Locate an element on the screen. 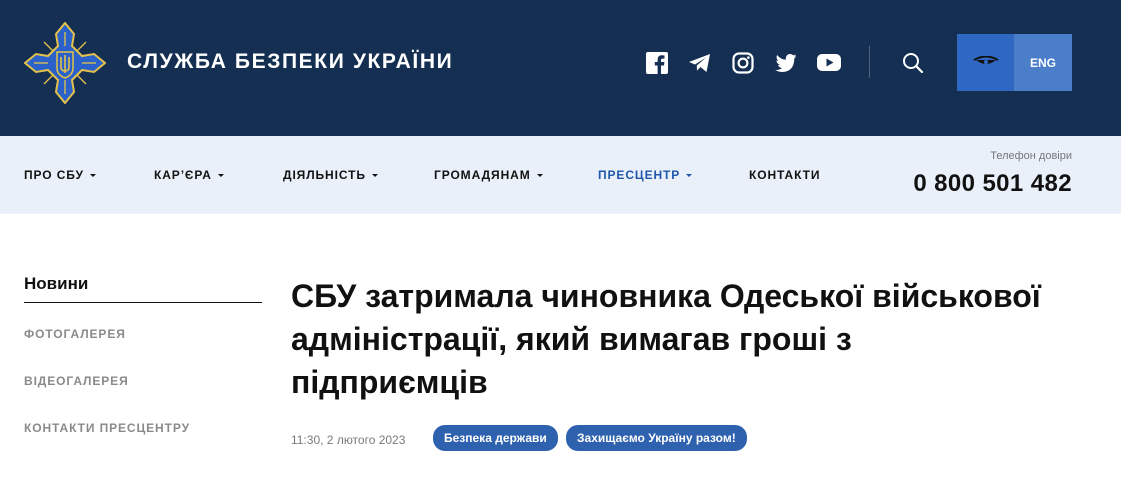 The image size is (1121, 478). facebook-icon is located at coordinates (657, 63).